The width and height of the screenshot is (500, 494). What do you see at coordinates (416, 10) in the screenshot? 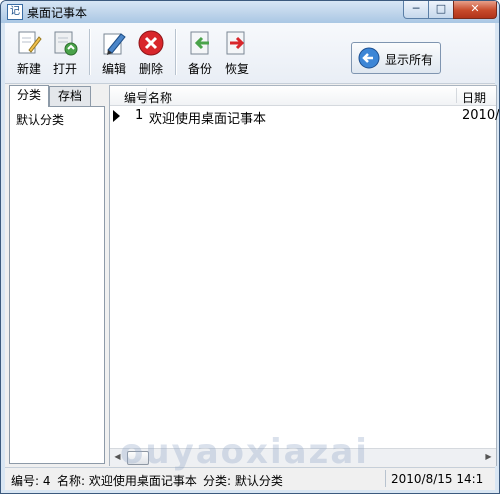
I see `minimize-button: ─` at bounding box center [416, 10].